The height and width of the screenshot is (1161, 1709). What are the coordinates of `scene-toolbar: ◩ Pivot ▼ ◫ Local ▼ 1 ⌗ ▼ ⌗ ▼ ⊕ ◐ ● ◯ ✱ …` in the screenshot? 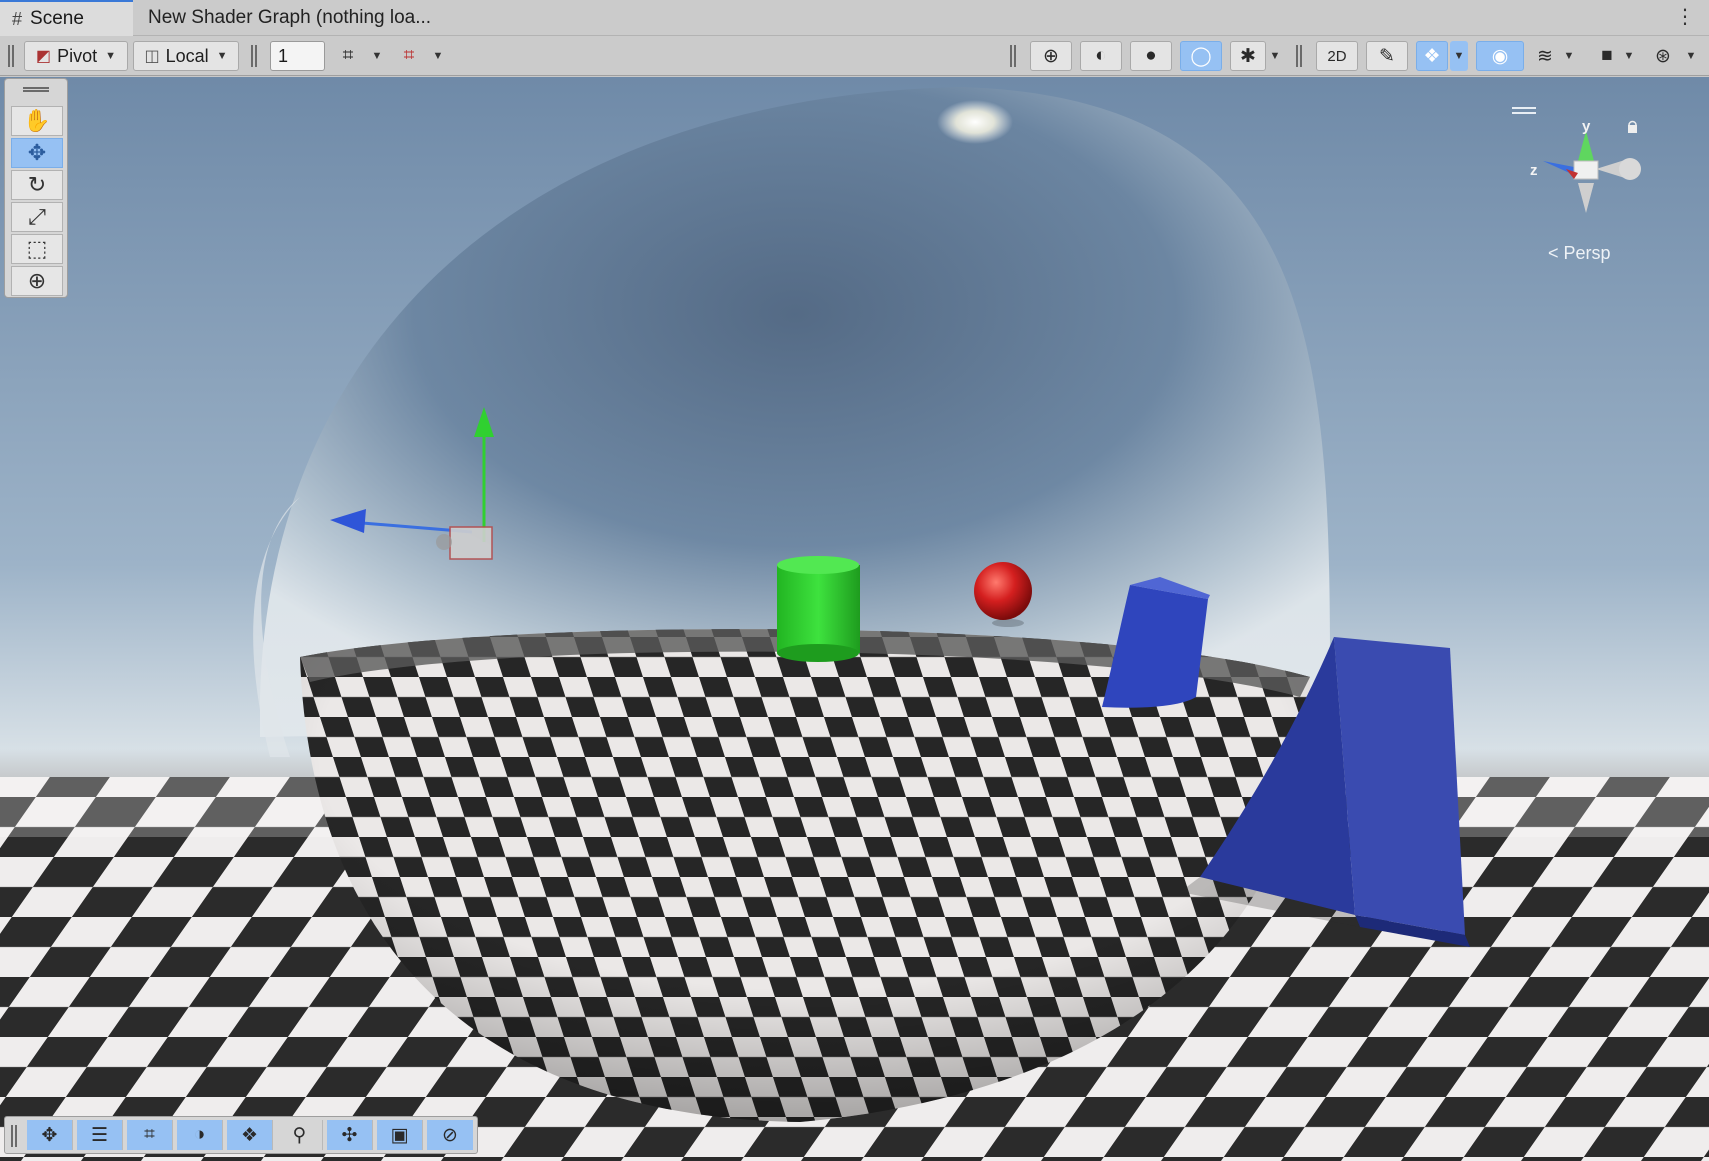 It's located at (854, 56).